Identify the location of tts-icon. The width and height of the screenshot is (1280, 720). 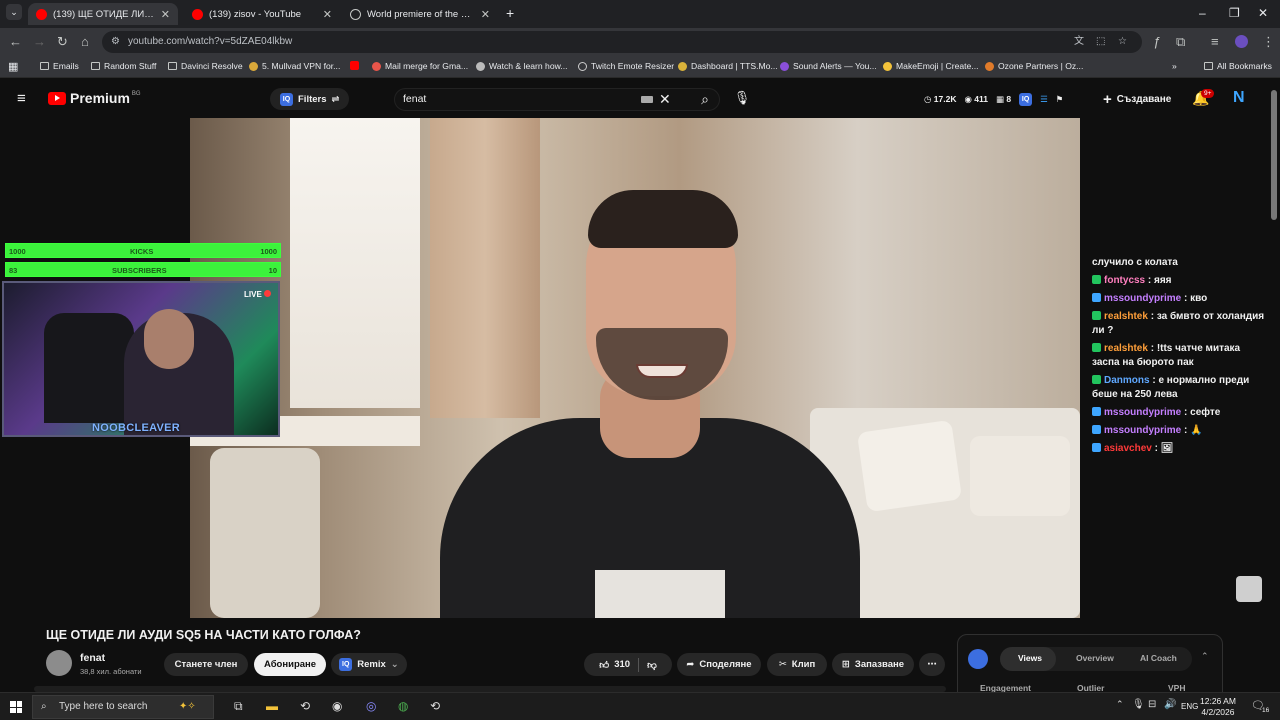
(682, 66).